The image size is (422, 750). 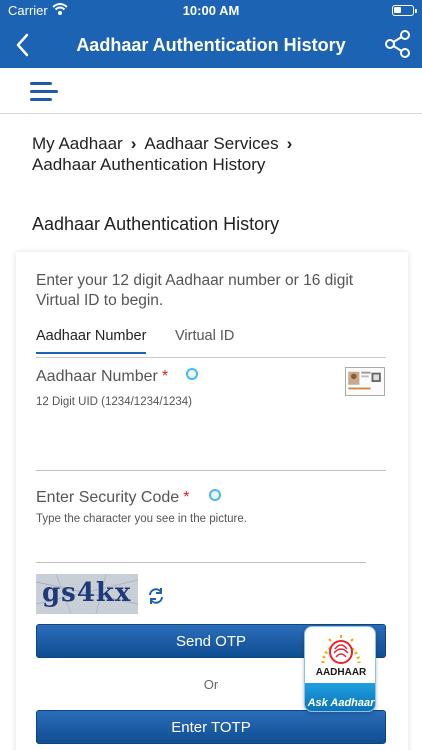 What do you see at coordinates (201, 545) in the screenshot?
I see `security-code-input` at bounding box center [201, 545].